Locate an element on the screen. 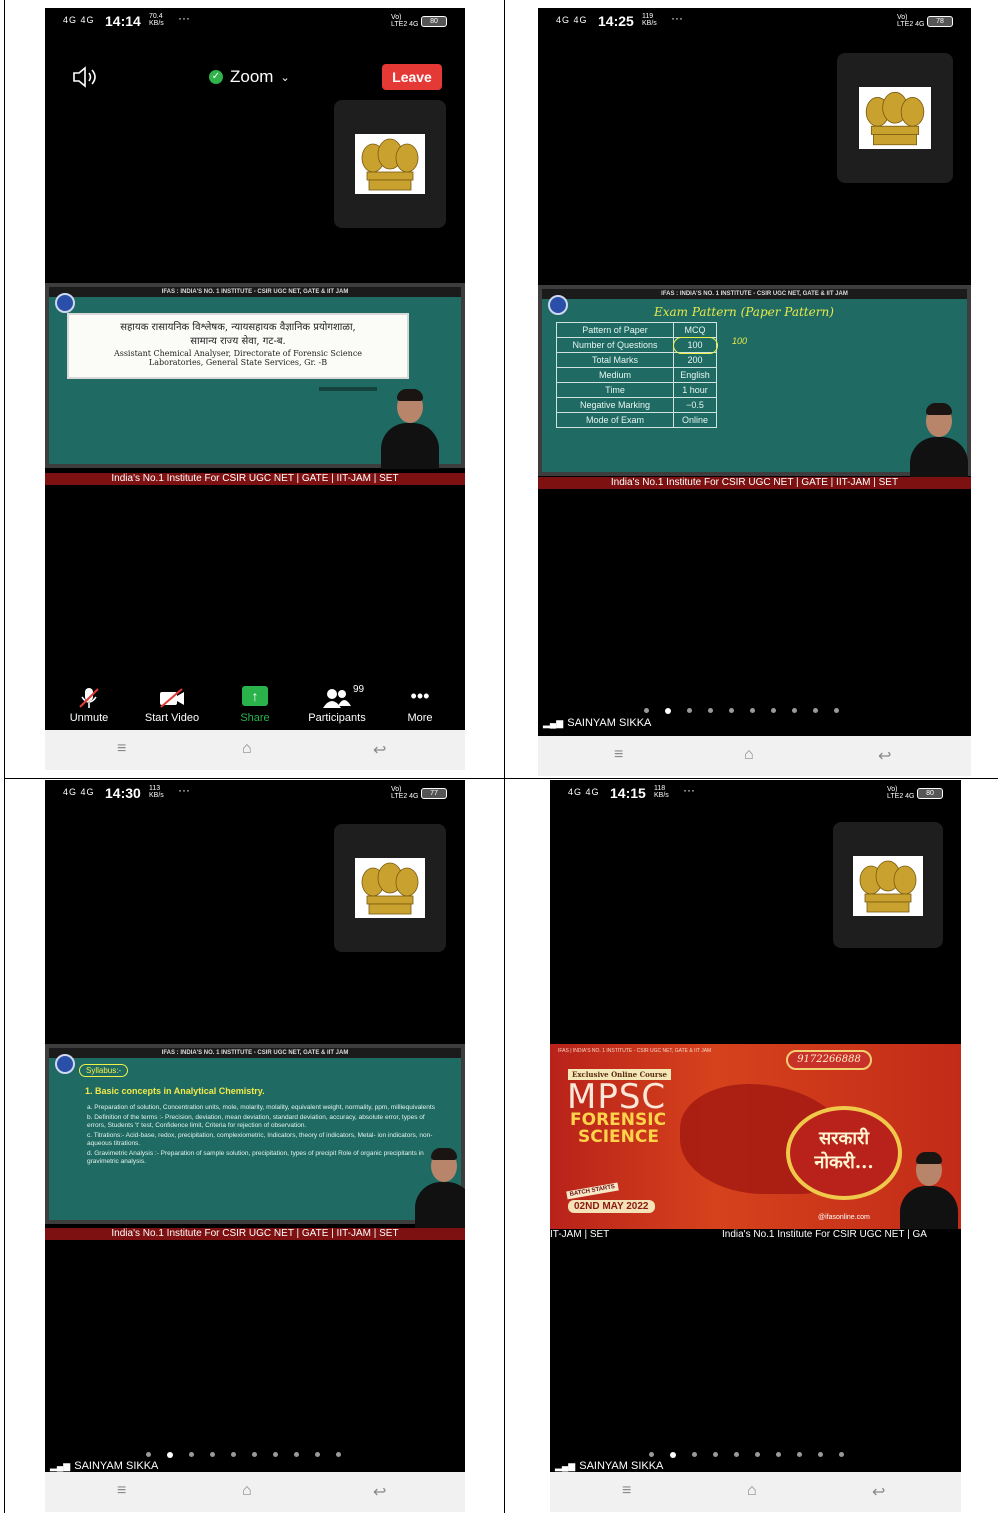  meeting-title-dropdown: ✓ Zoom ⌄ is located at coordinates (249, 77).